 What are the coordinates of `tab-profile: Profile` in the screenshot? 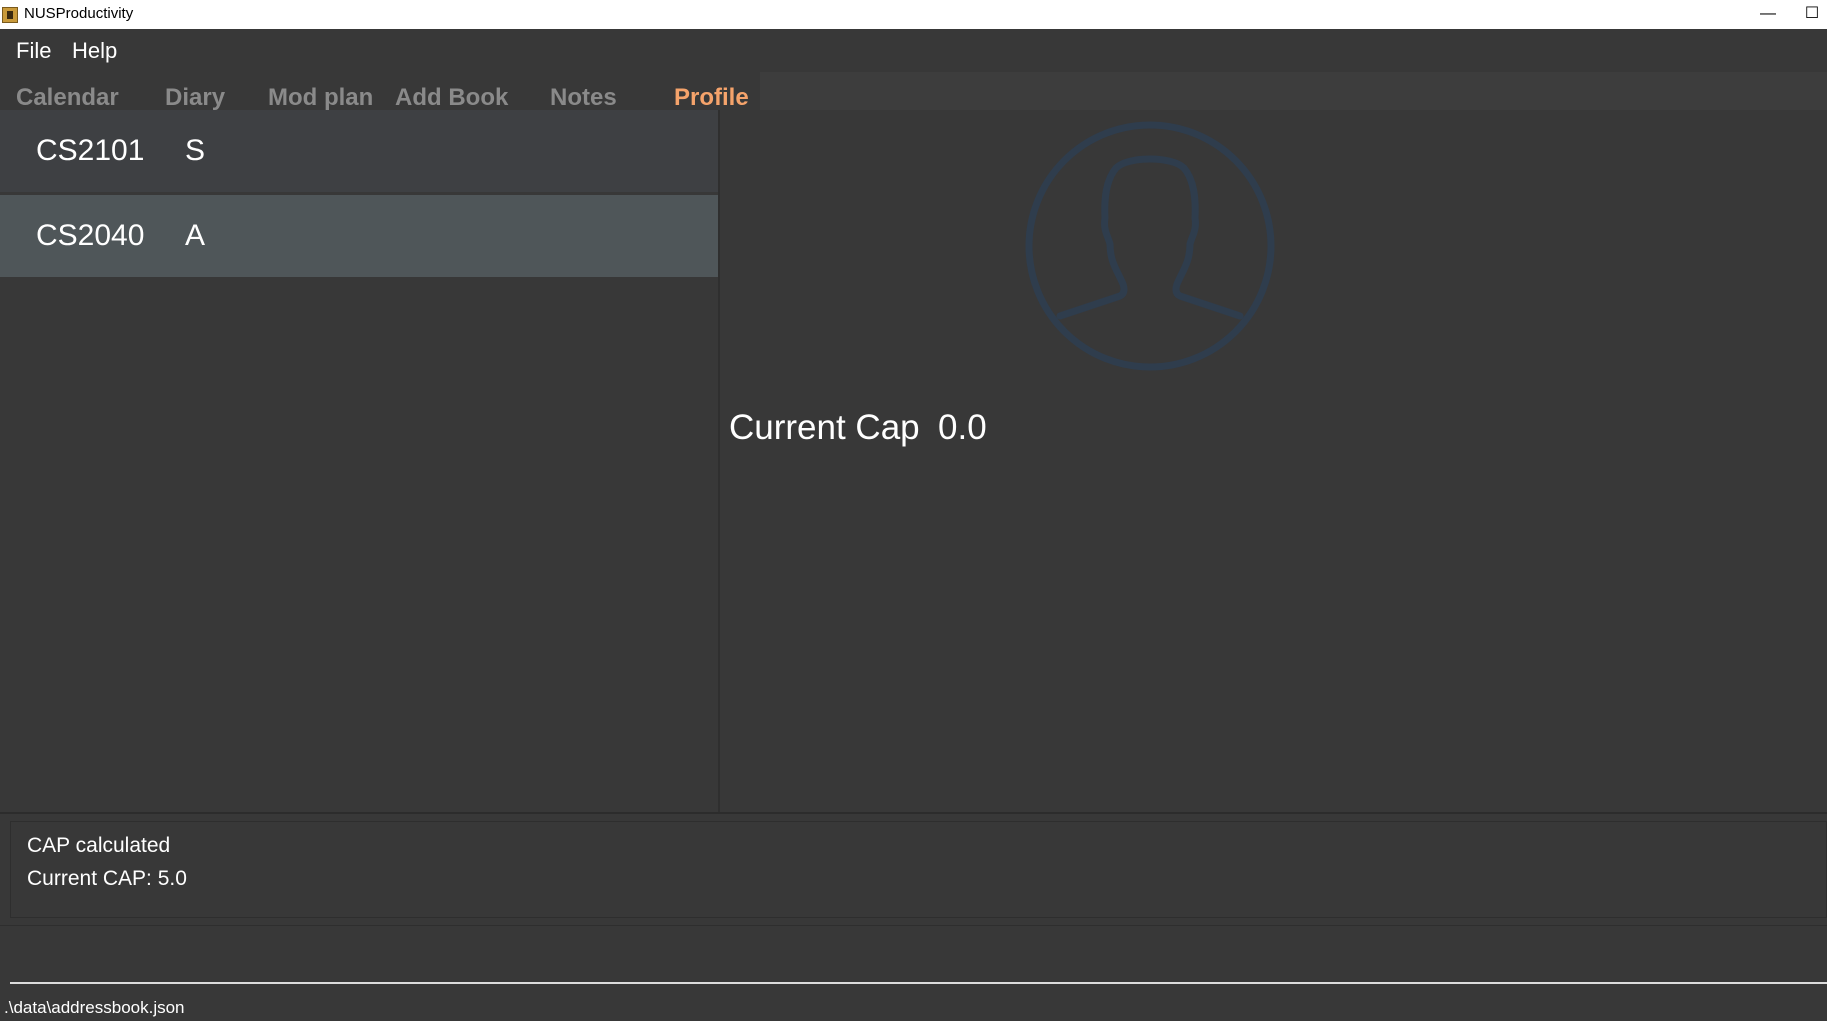 It's located at (711, 98).